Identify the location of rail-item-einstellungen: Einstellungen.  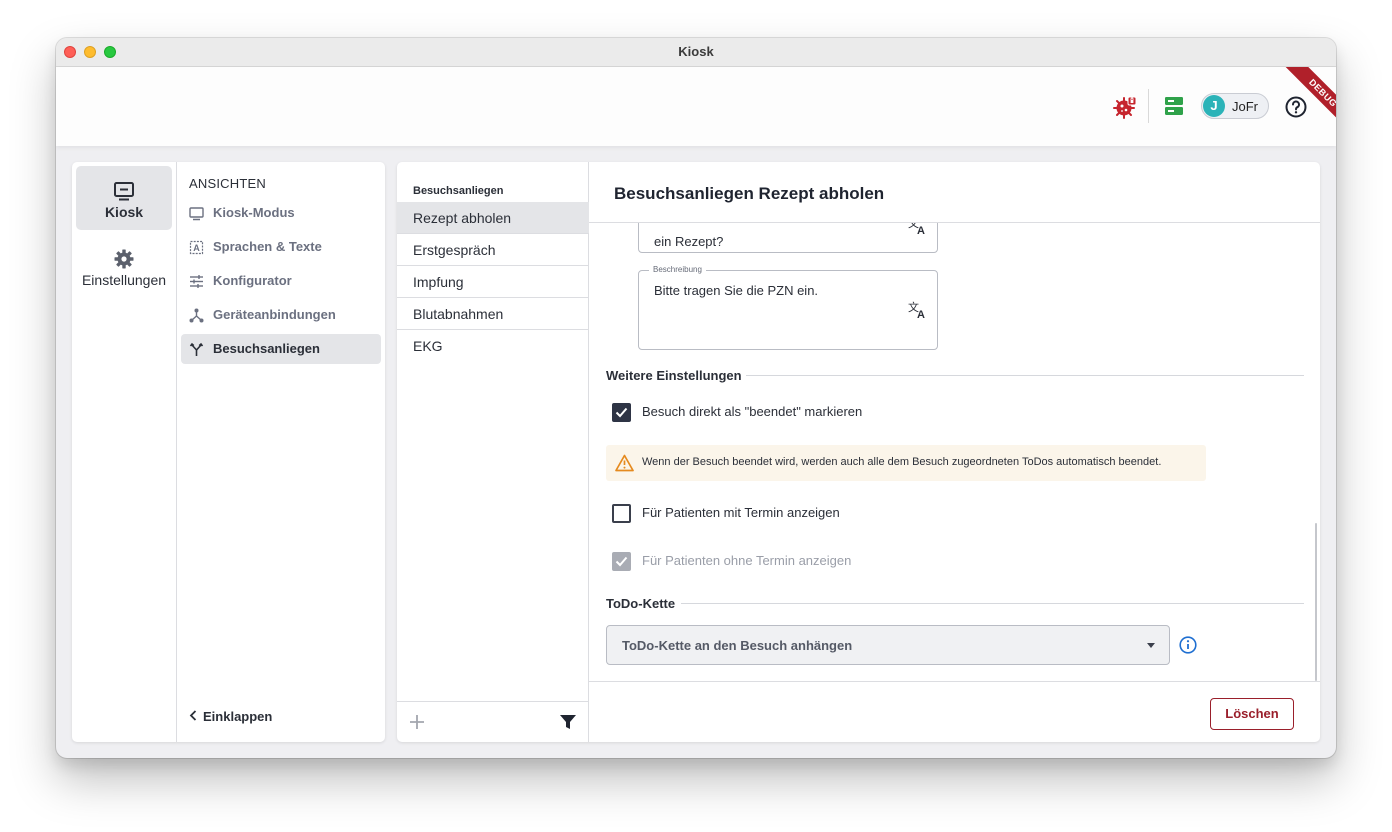
(124, 266).